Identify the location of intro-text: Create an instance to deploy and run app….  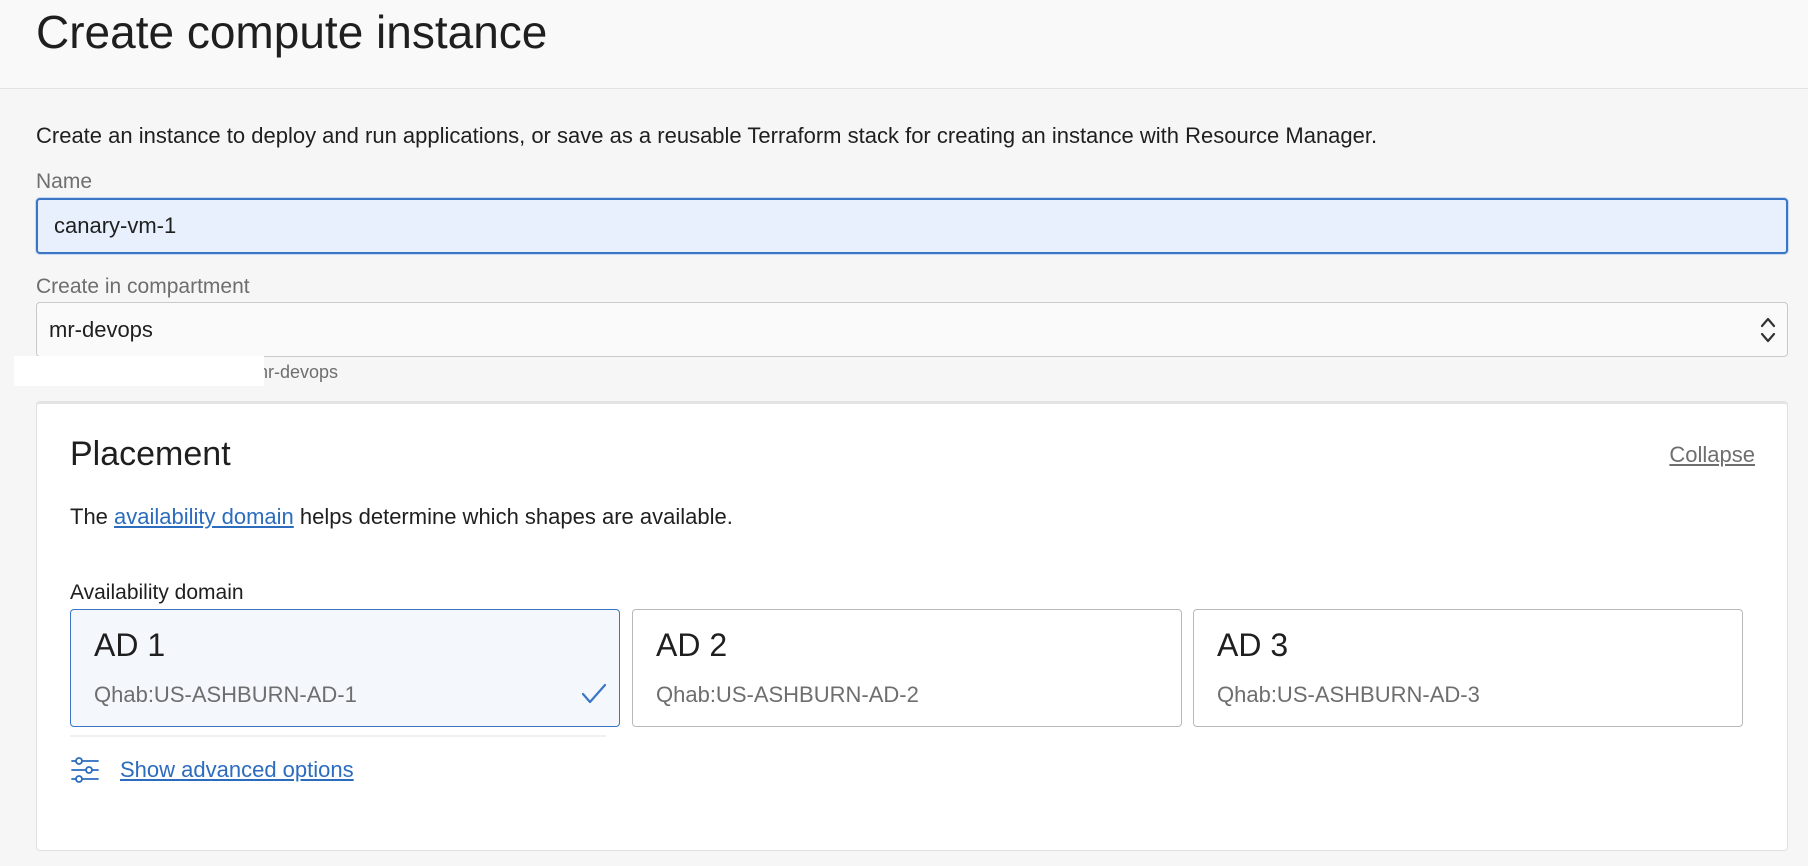
(707, 135).